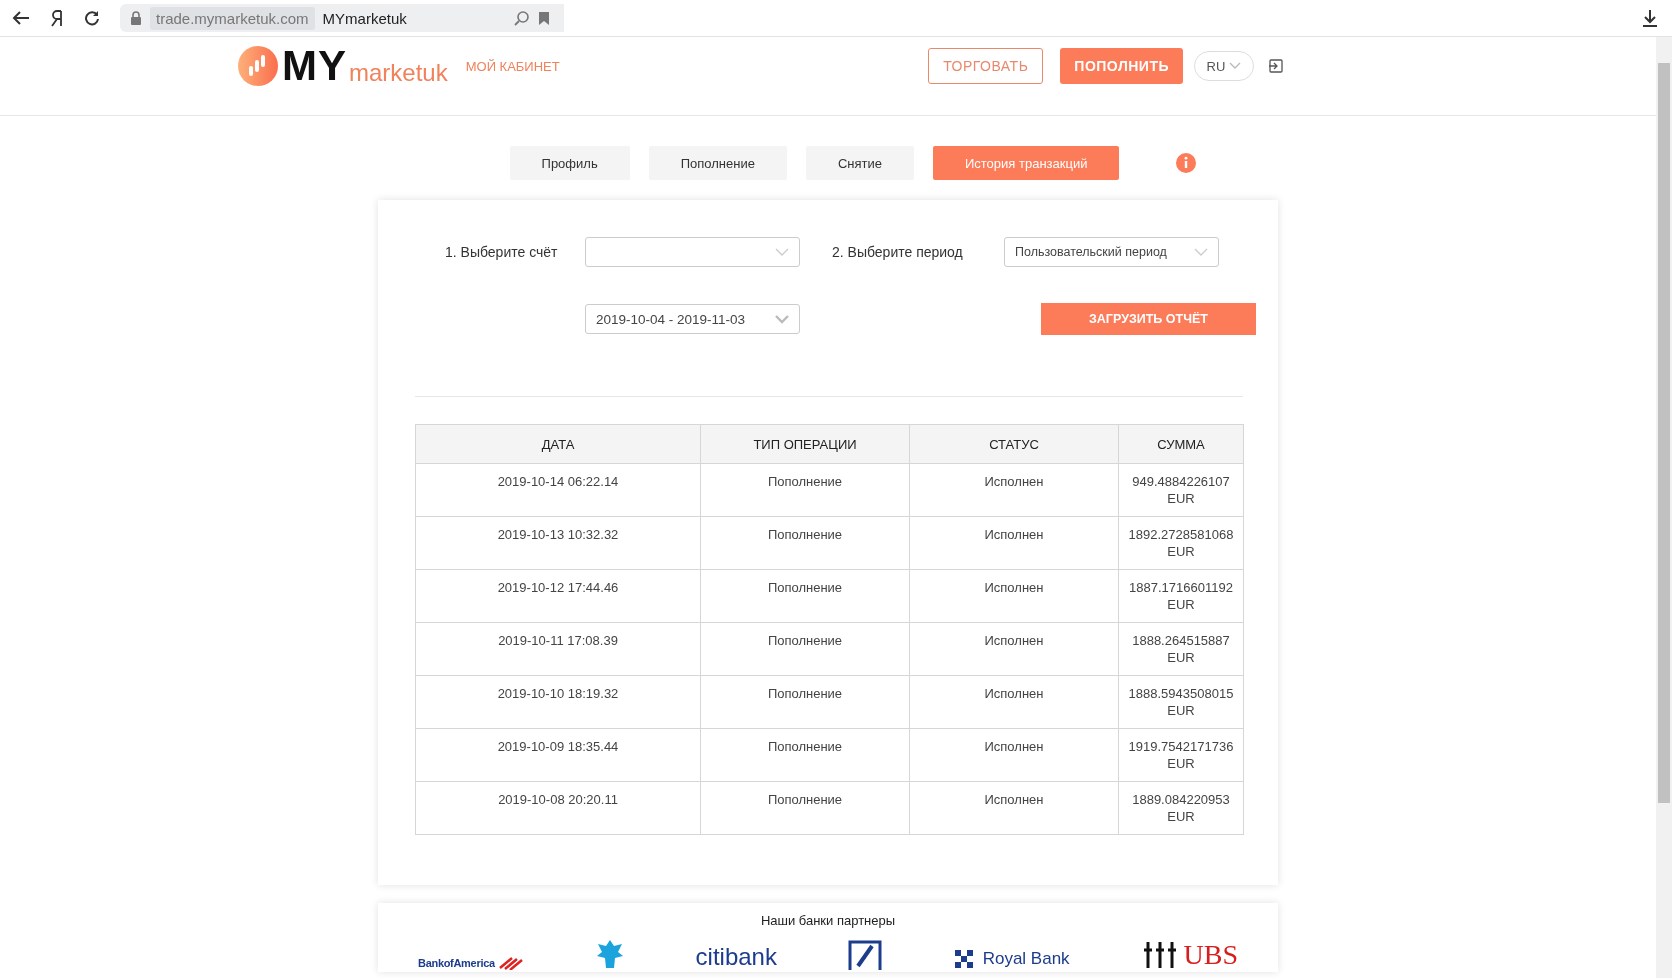 Image resolution: width=1672 pixels, height=978 pixels. Describe the element at coordinates (1650, 18) in the screenshot. I see `download-icon` at that location.